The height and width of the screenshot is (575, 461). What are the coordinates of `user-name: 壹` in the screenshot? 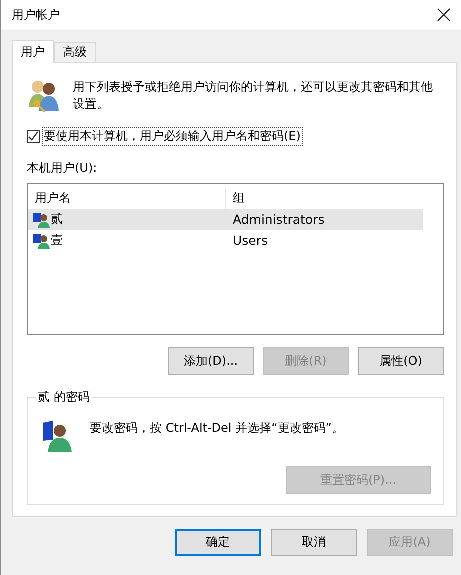 It's located at (57, 240).